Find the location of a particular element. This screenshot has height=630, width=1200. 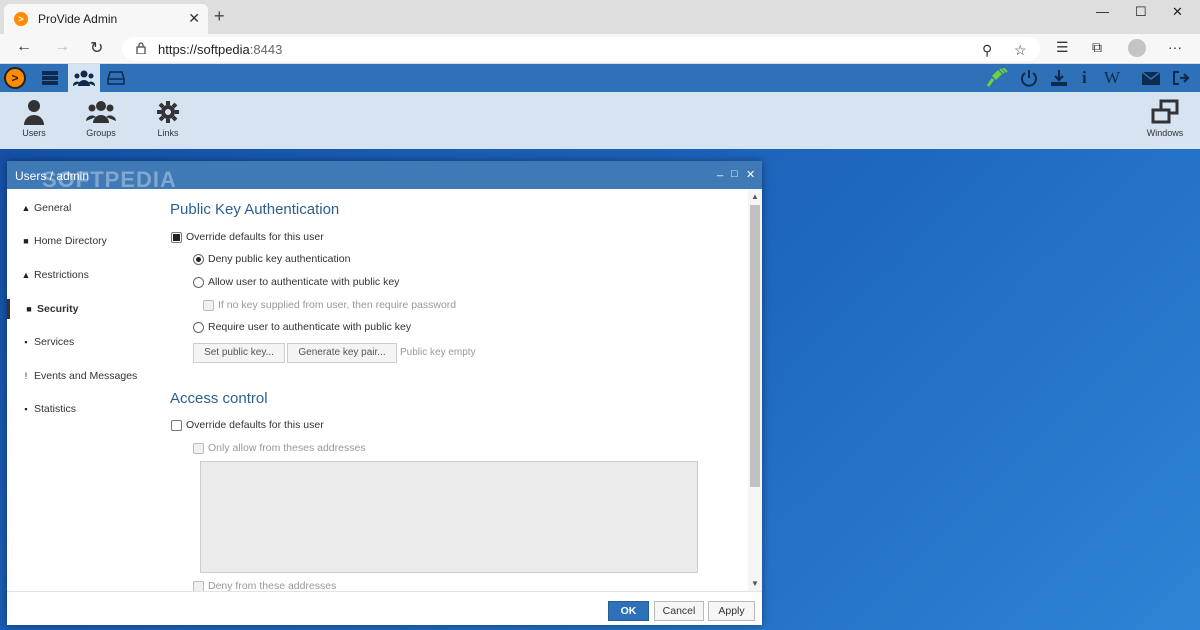

favorites-icon: ☰ is located at coordinates (1062, 47).